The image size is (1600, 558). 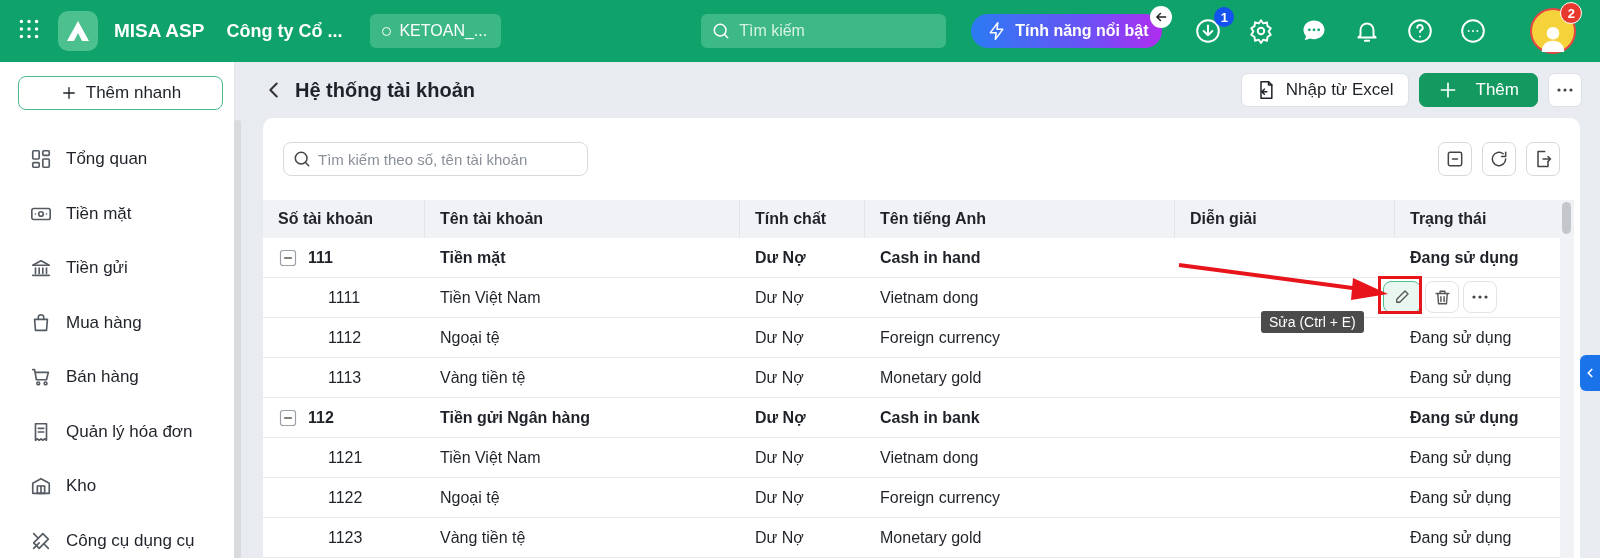 What do you see at coordinates (126, 377) in the screenshot?
I see `sidebar-item: Bán hàng` at bounding box center [126, 377].